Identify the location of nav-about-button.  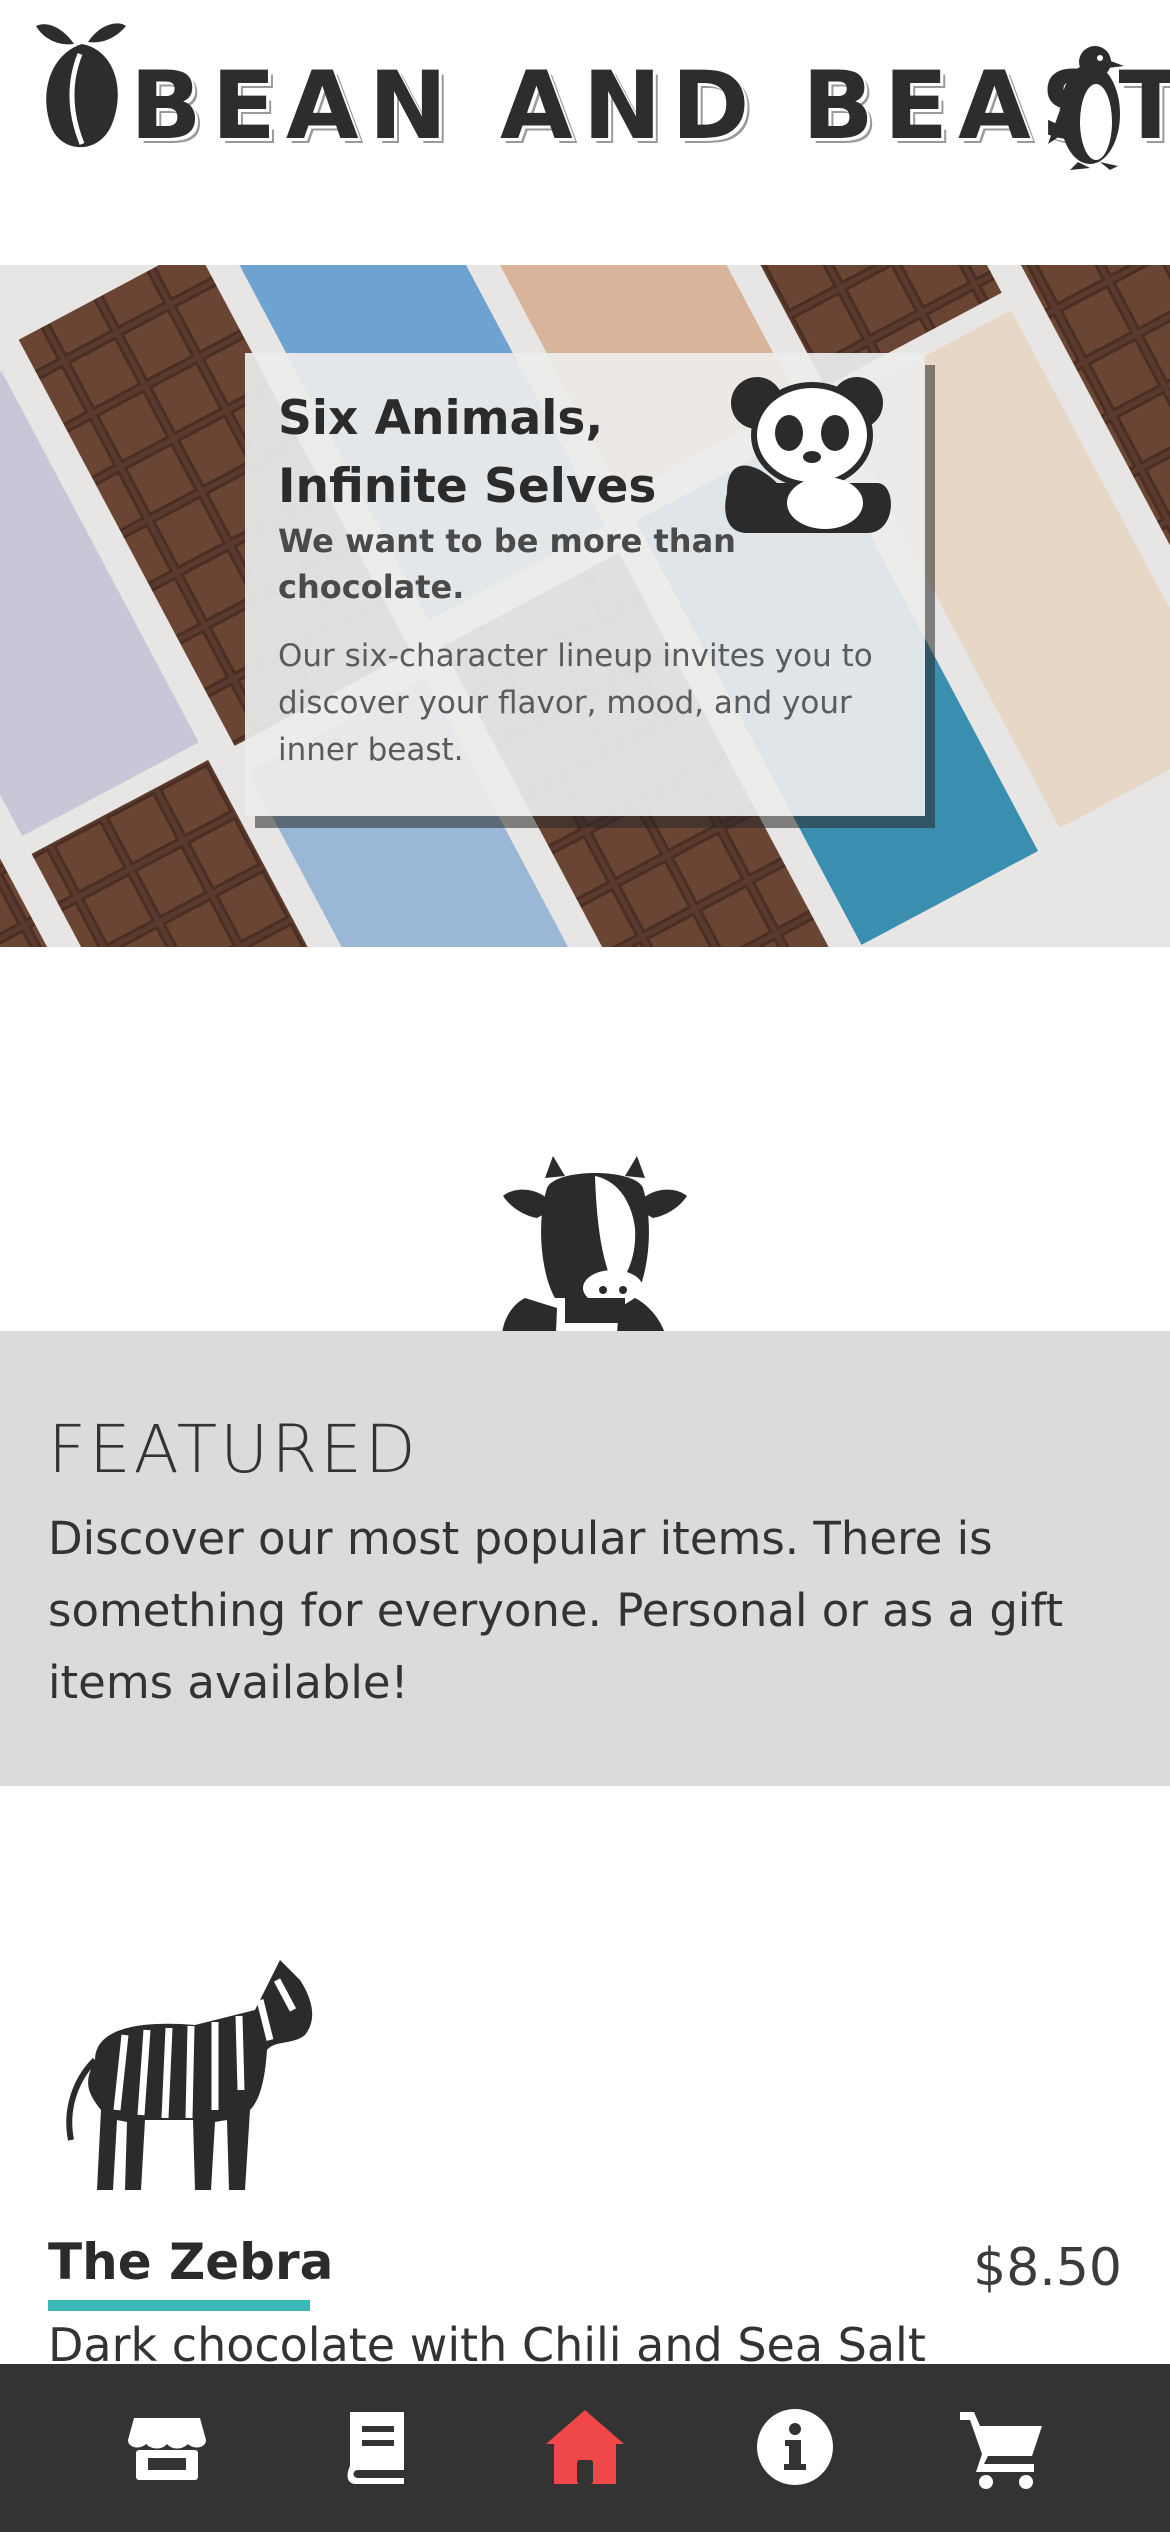
(795, 2447).